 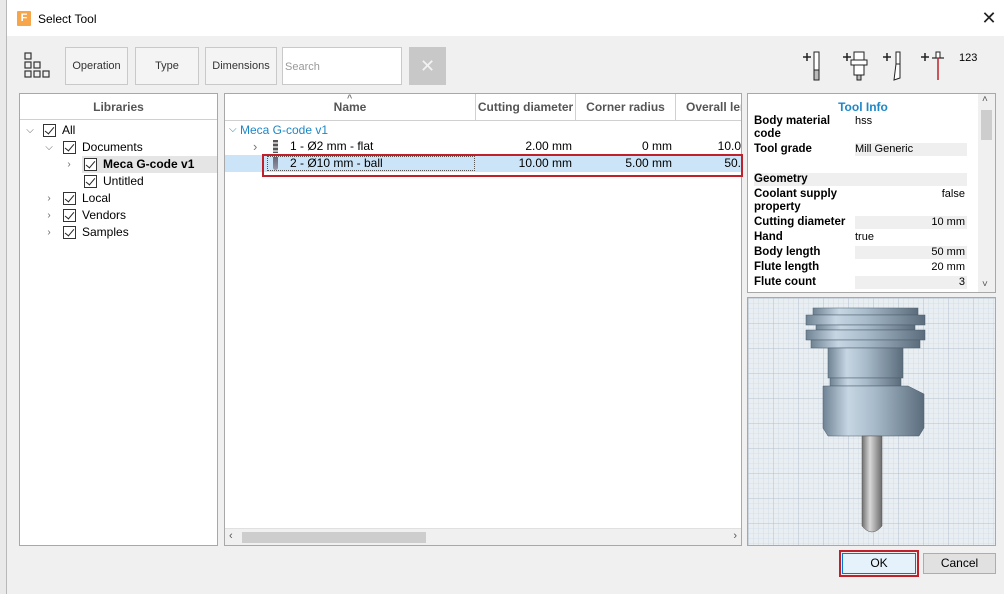 I want to click on flat-endmill-icon, so click(x=275, y=146).